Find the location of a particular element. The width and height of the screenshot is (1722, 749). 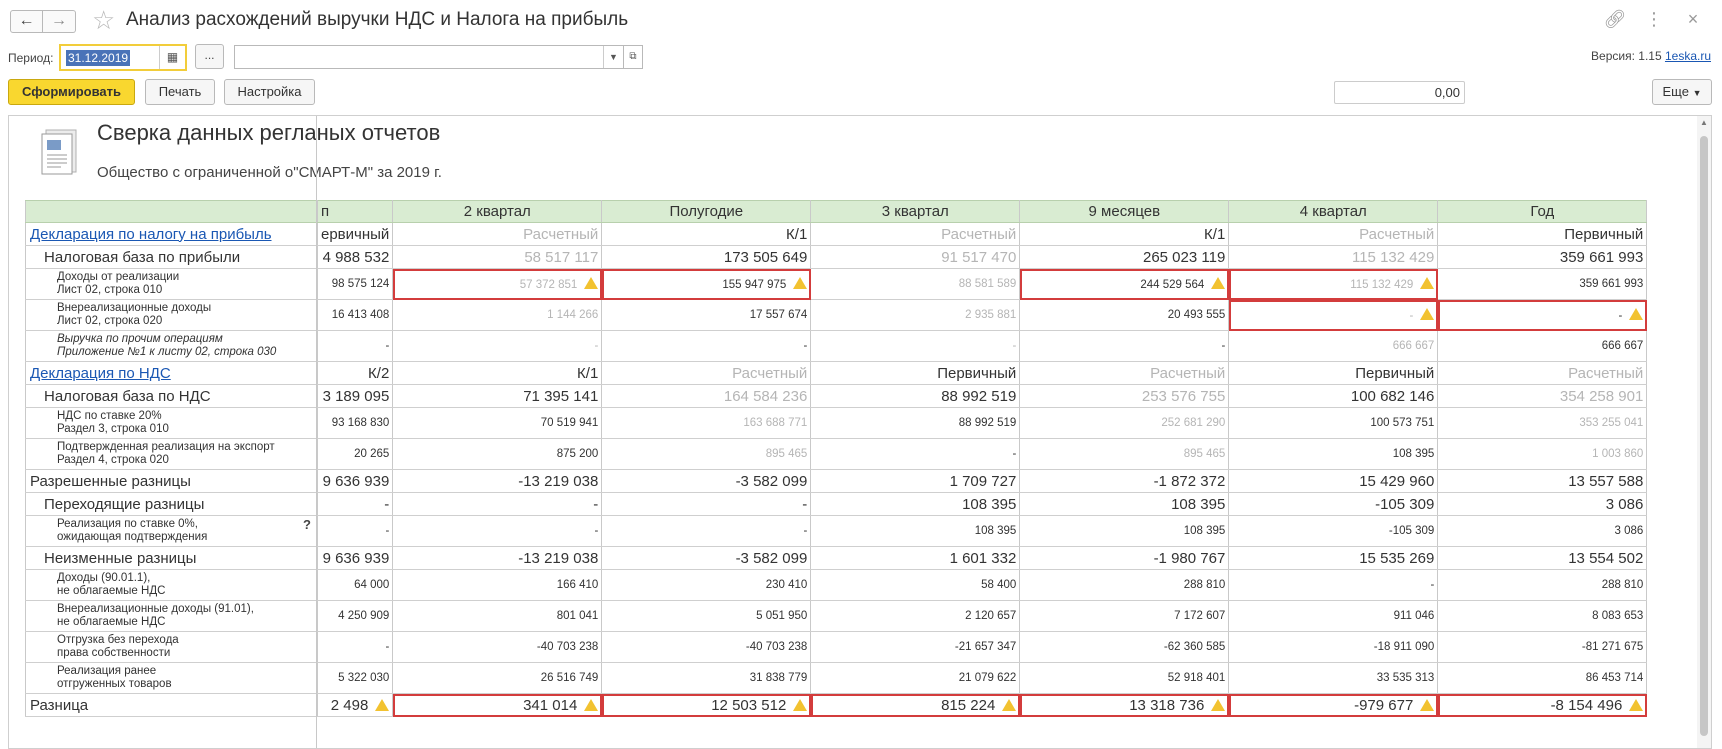

open-organization-icon: ⧉ is located at coordinates (633, 57).